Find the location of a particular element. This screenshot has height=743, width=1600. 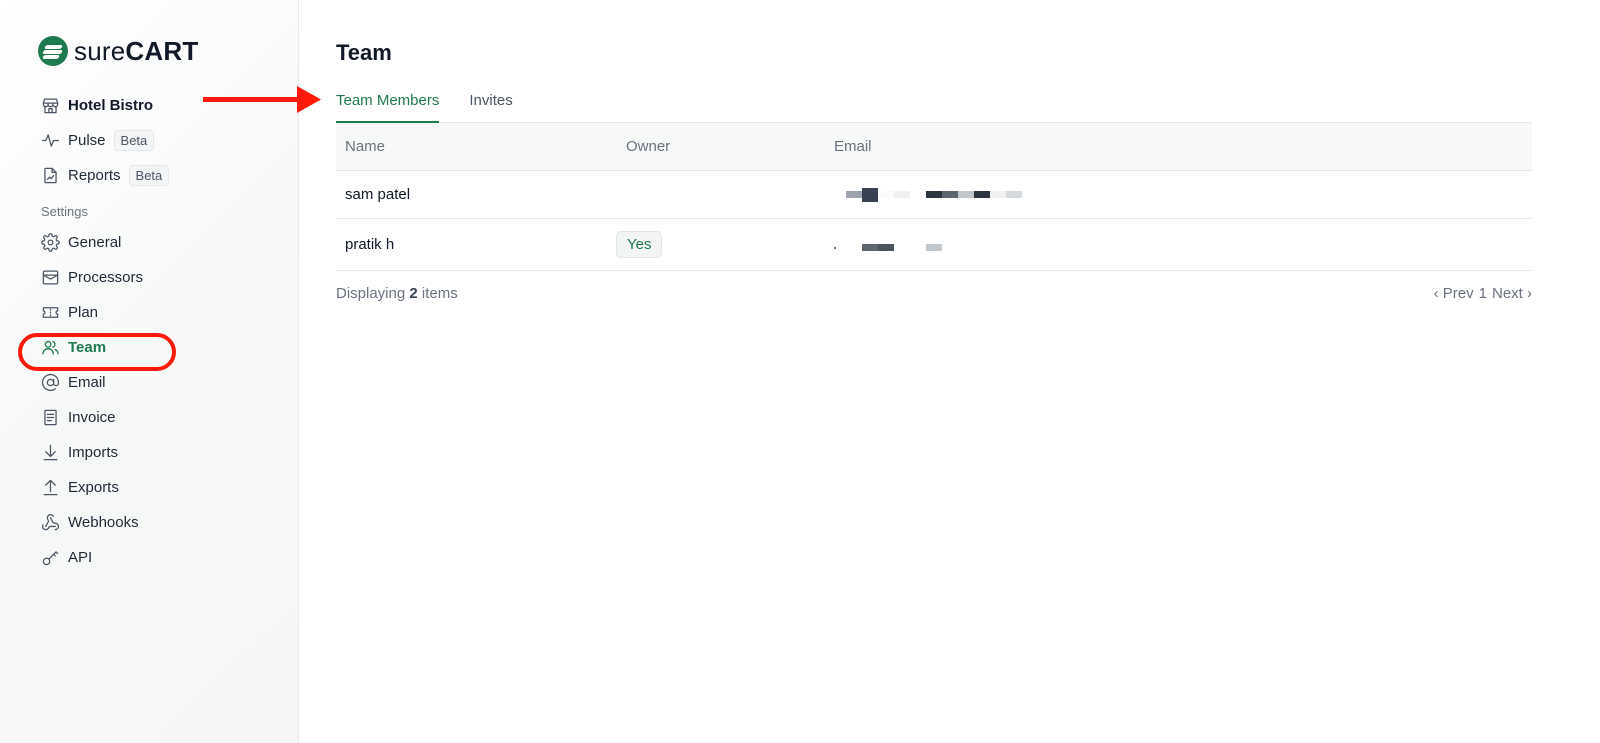

prev-page-button: ‹ Prev is located at coordinates (1454, 293).